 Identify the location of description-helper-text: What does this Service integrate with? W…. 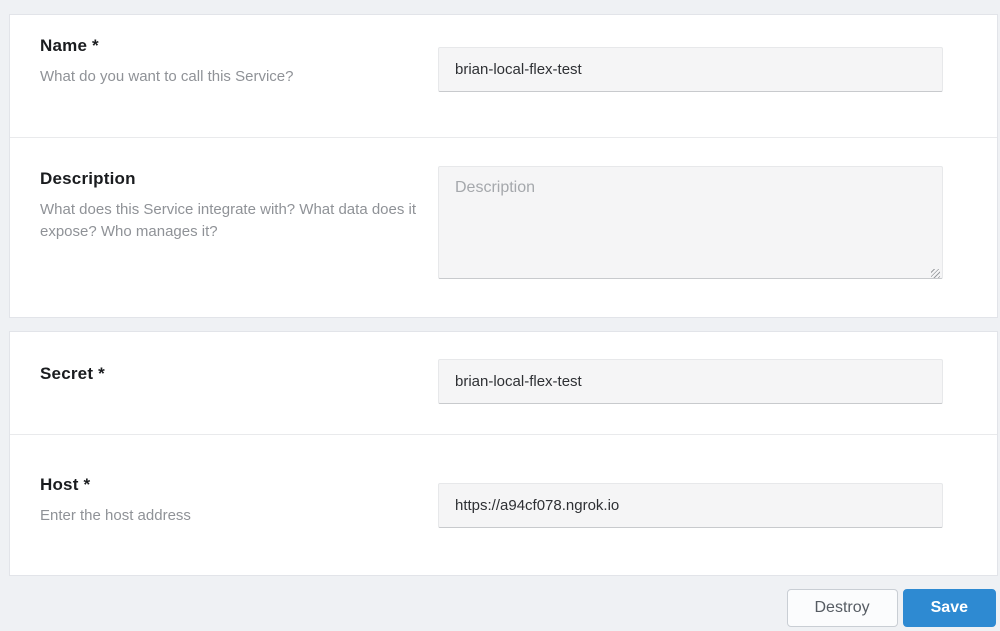
(228, 220).